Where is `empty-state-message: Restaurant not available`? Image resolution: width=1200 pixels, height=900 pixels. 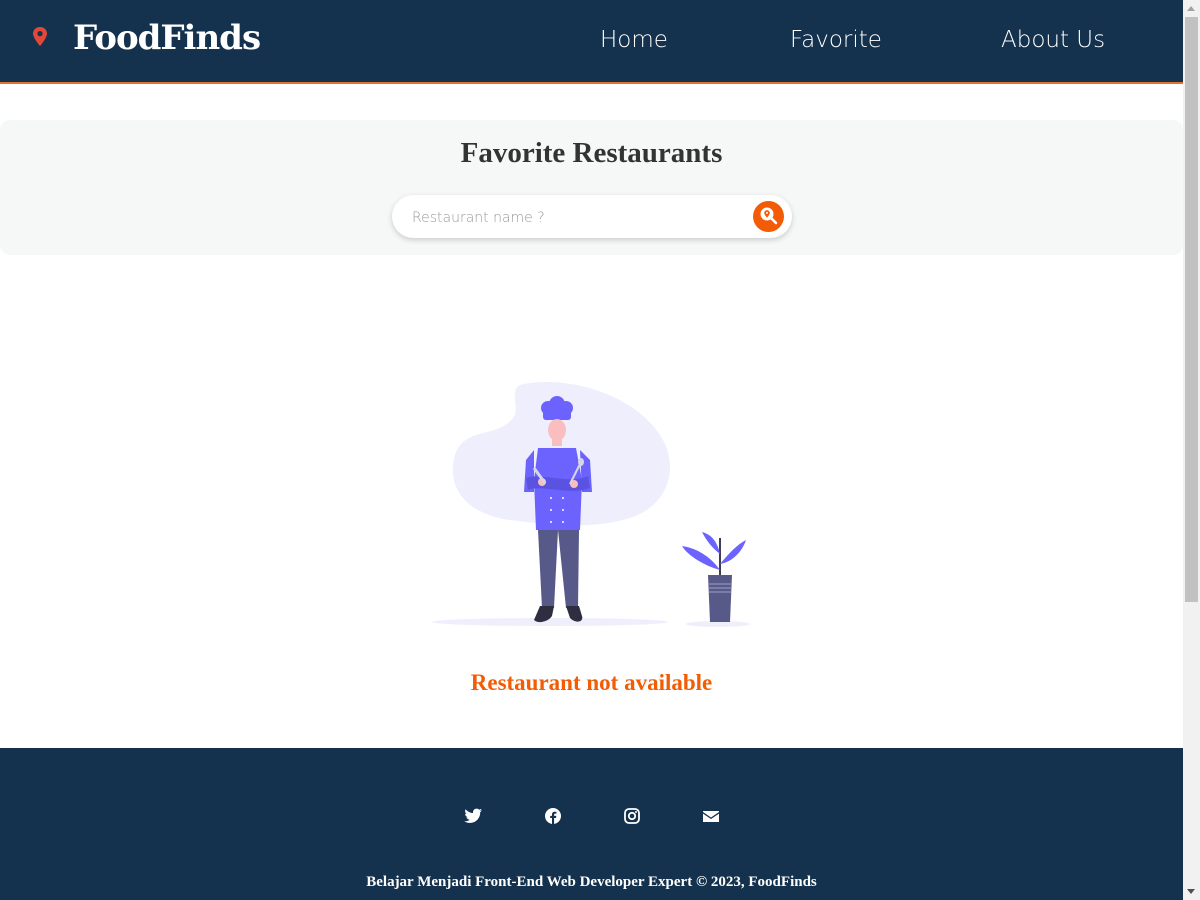
empty-state-message: Restaurant not available is located at coordinates (591, 682).